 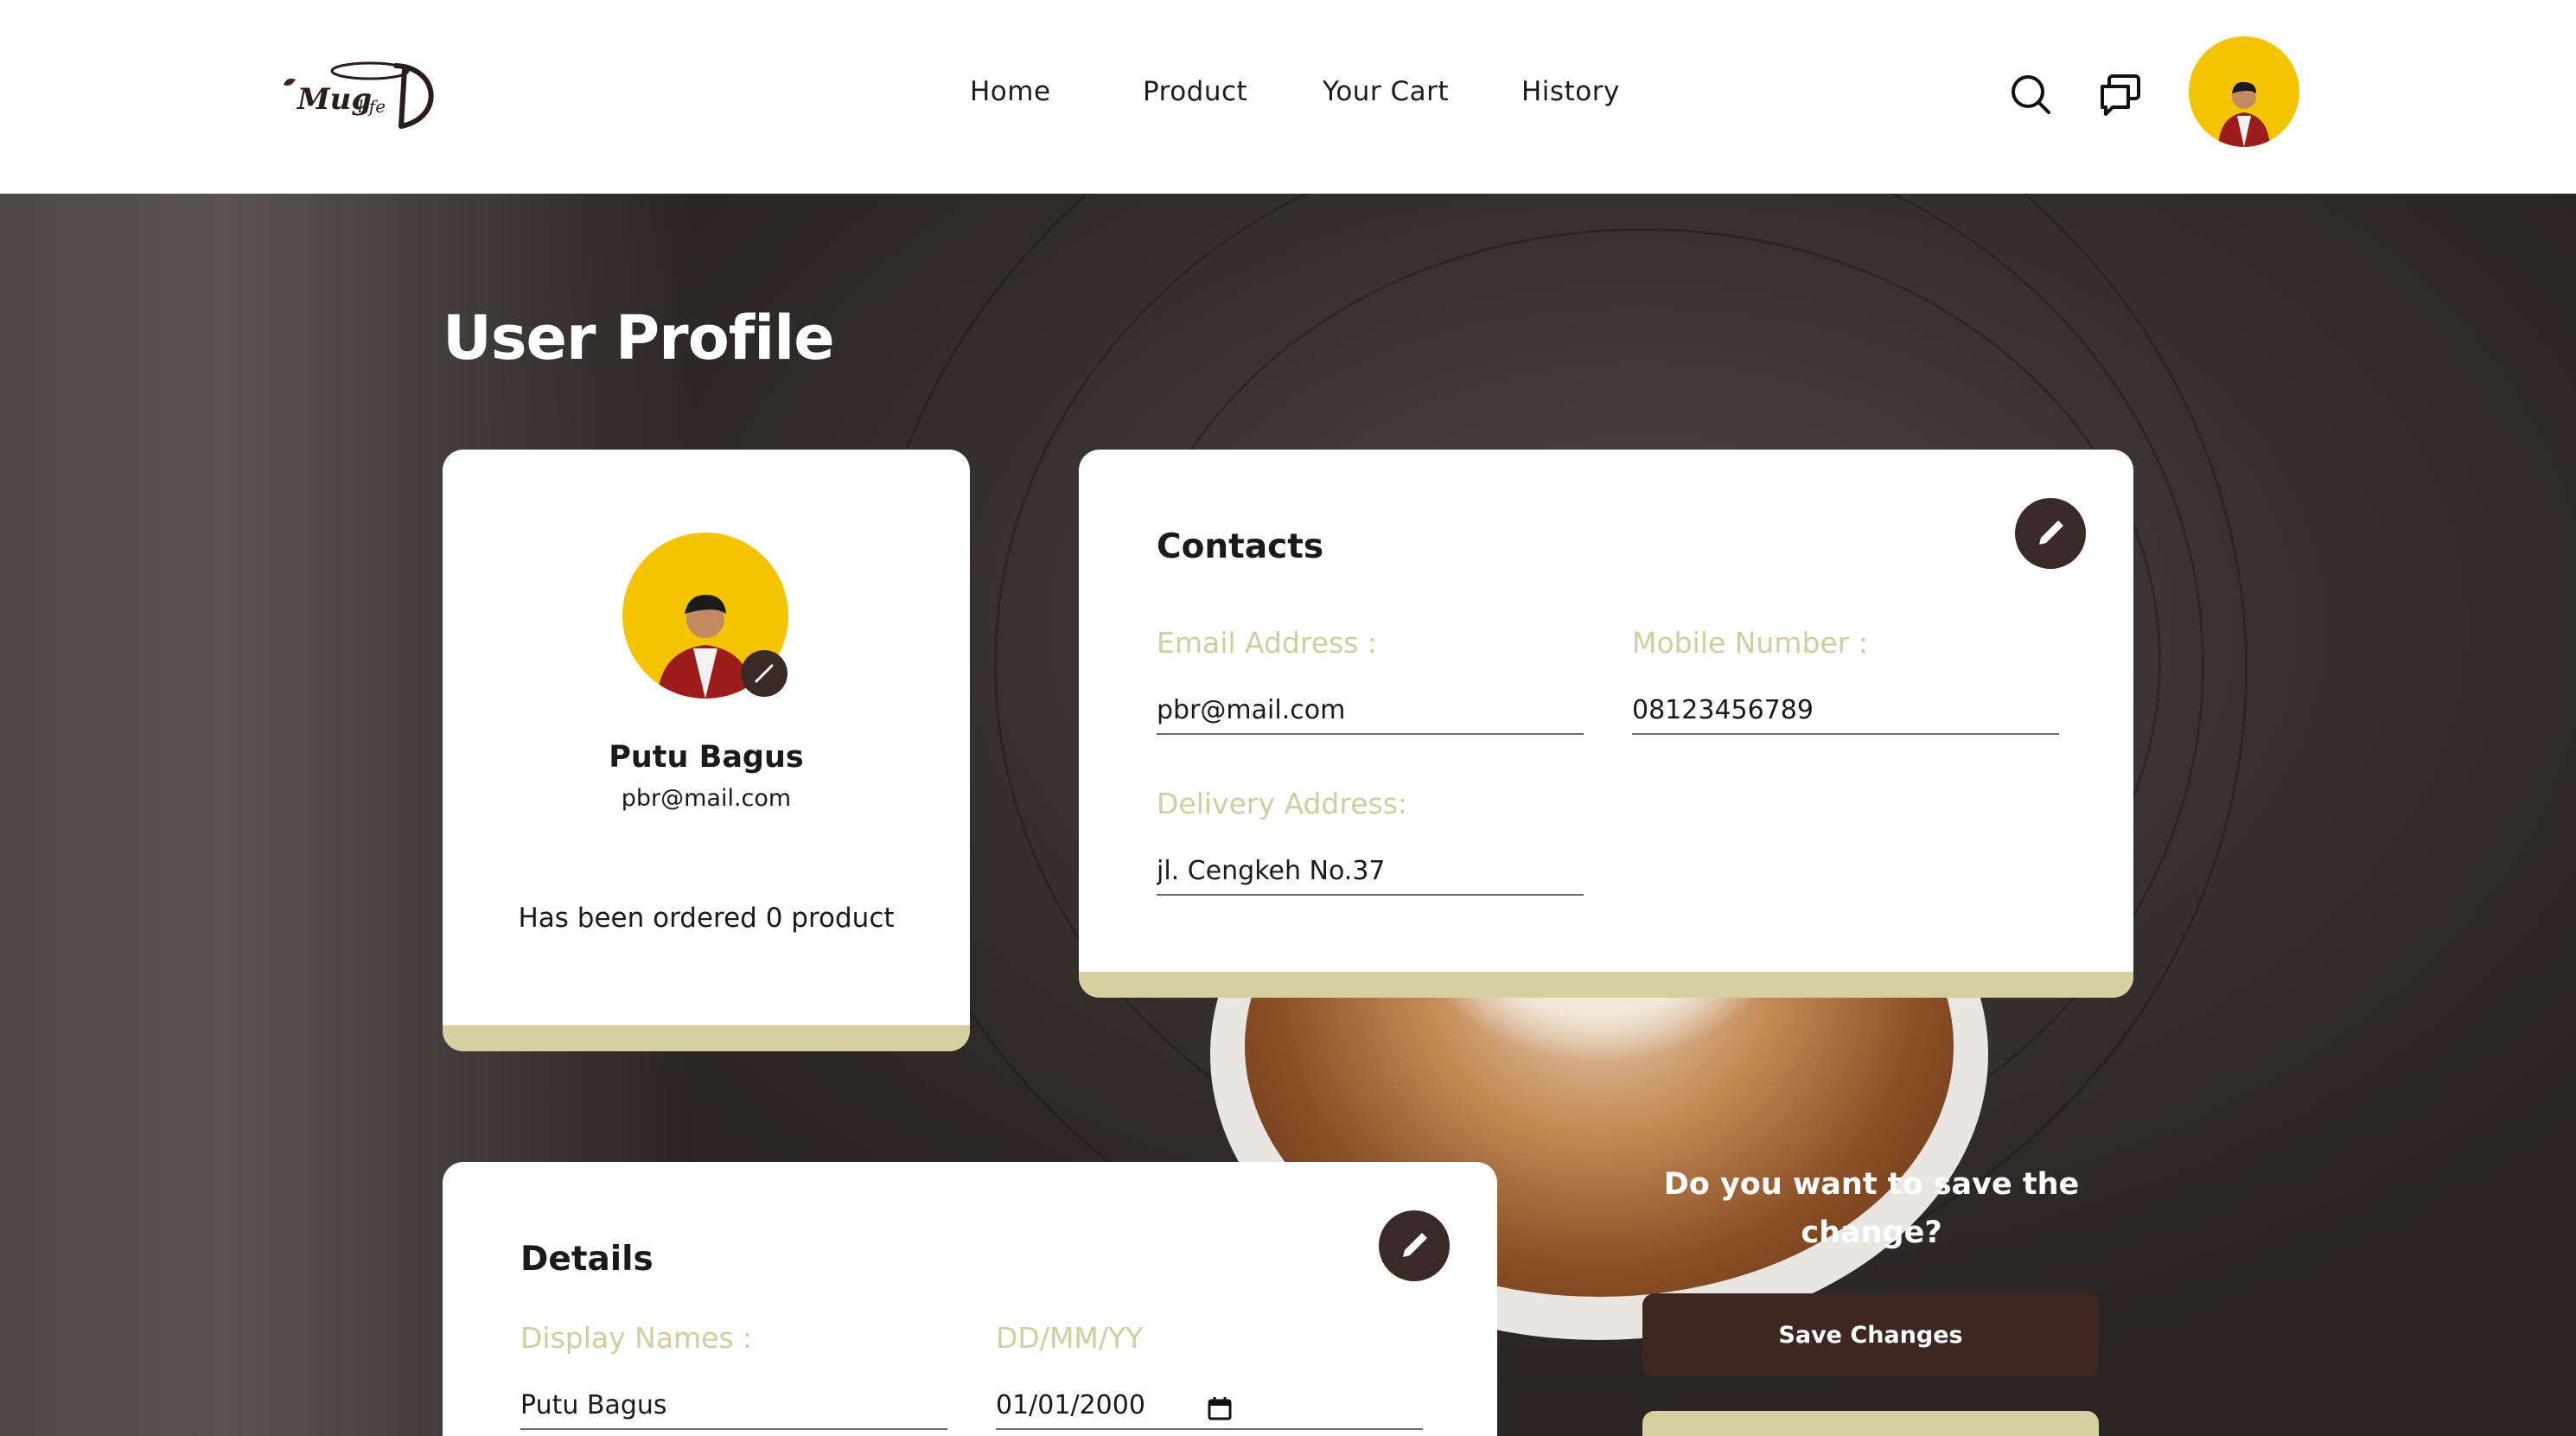 I want to click on email-label: Email Address :, so click(x=1267, y=643).